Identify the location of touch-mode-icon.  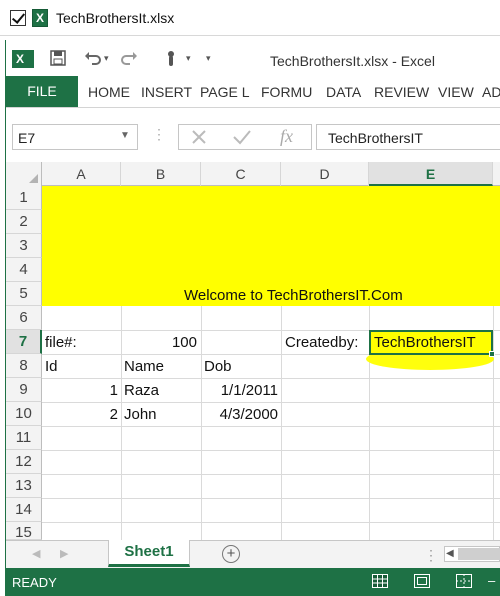
(172, 60).